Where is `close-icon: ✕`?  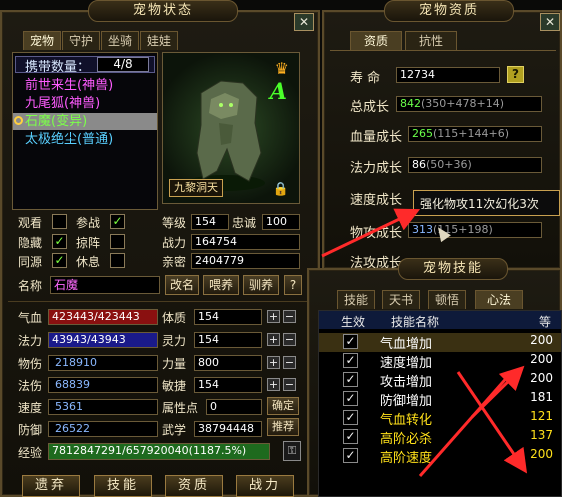 close-icon: ✕ is located at coordinates (304, 22).